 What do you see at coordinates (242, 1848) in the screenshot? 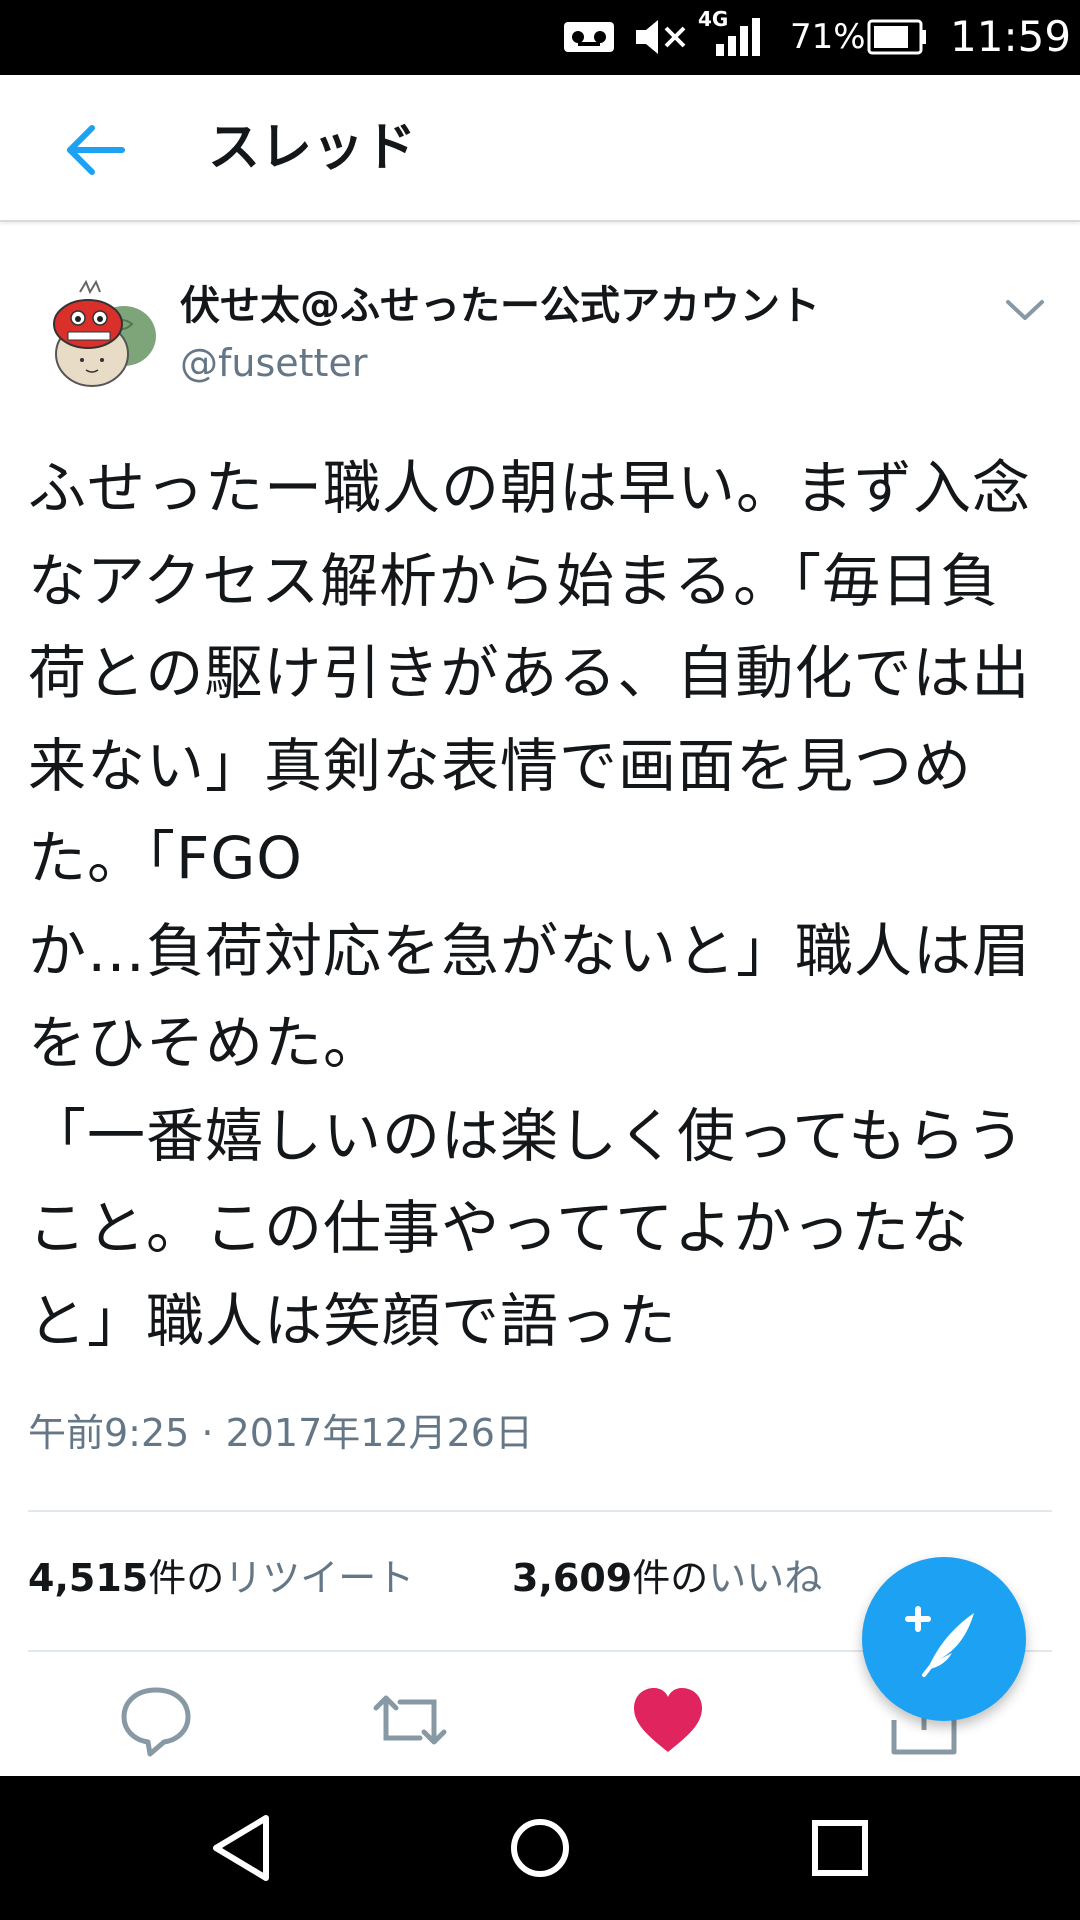
I see `back-triangle-icon` at bounding box center [242, 1848].